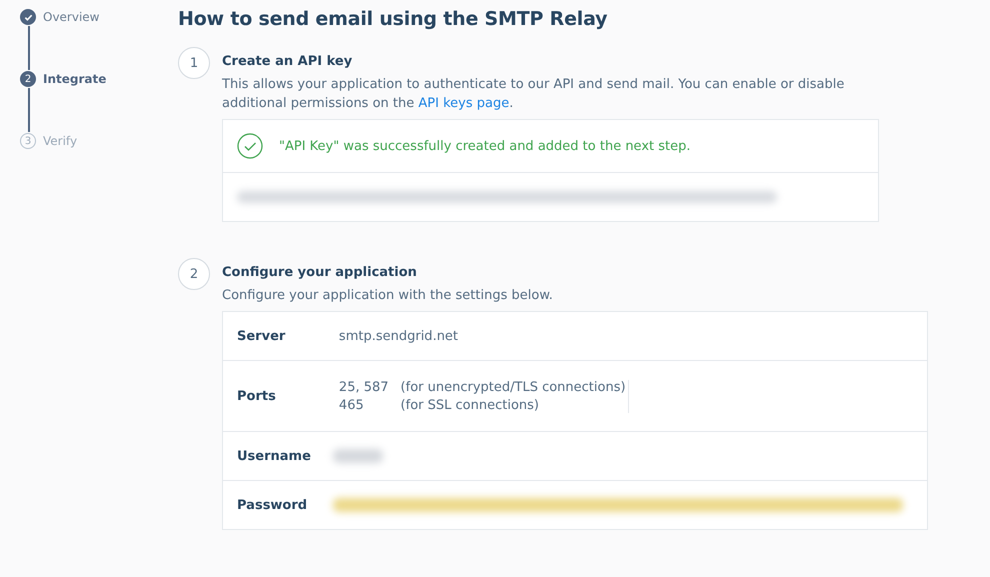 The height and width of the screenshot is (577, 990). Describe the element at coordinates (534, 94) in the screenshot. I see `section-description: This allows your application to authenticate to our API and send mail. You can enable or disable additional permissions on the API keys page.` at that location.